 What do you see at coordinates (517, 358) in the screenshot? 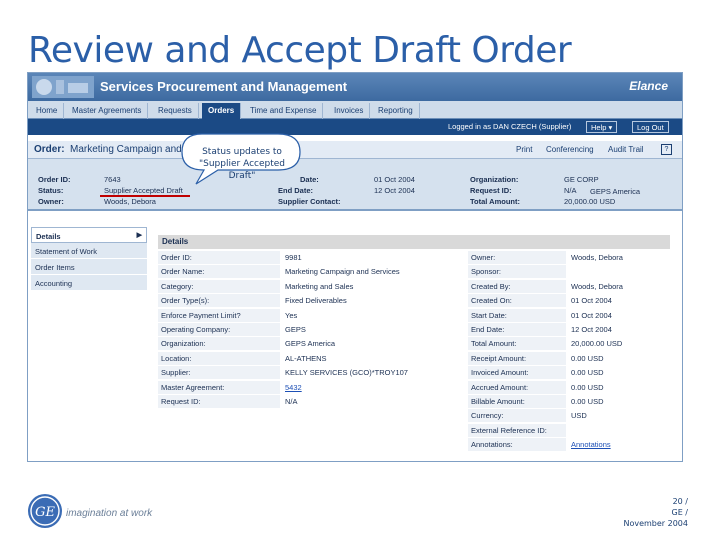
I see `detail-right-label: Receipt Amount:` at bounding box center [517, 358].